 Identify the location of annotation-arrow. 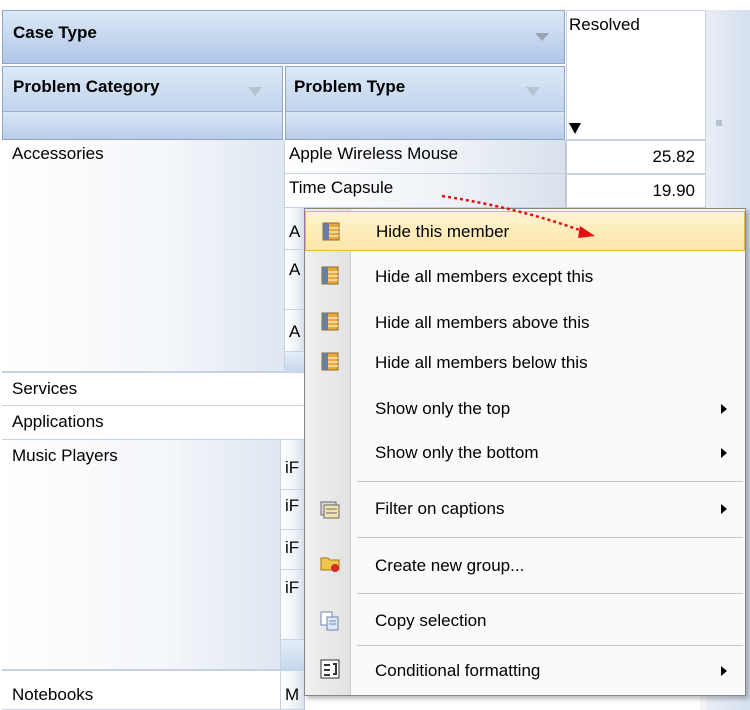
(518, 216).